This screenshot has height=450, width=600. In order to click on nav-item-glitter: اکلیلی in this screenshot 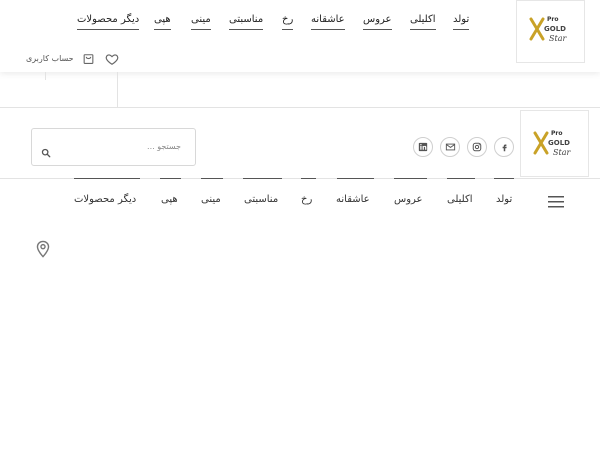, I will do `click(460, 199)`.